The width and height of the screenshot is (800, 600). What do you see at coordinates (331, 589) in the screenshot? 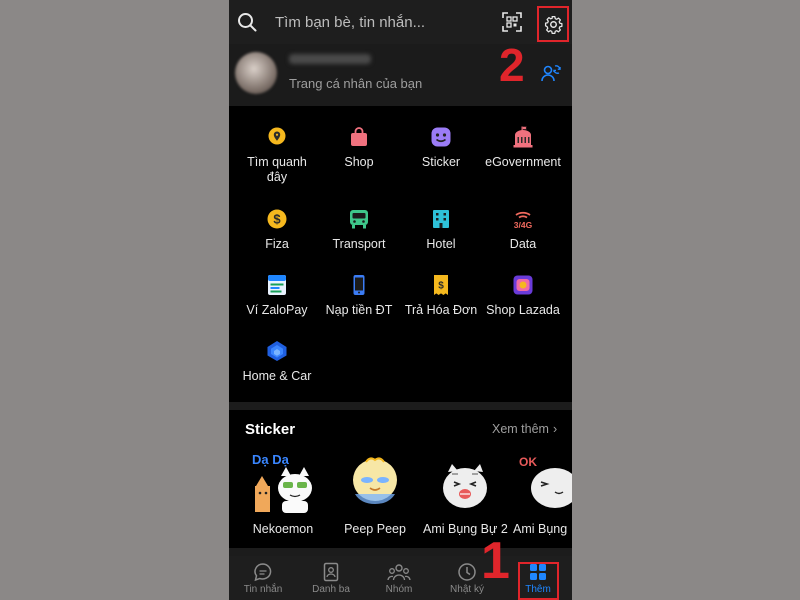
I see `tab-label: Danh ba` at bounding box center [331, 589].